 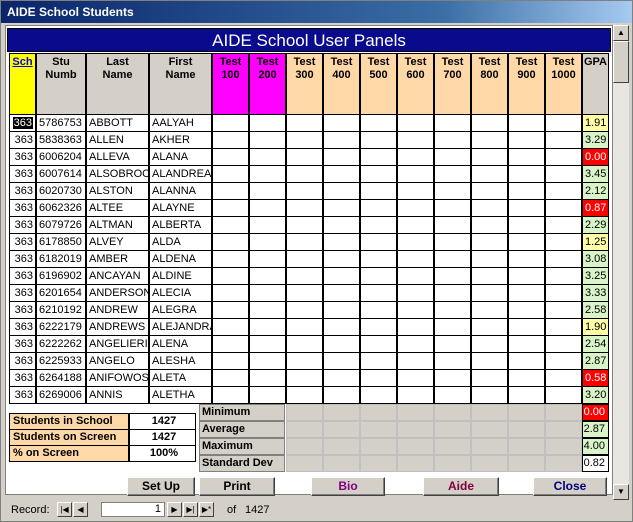 I want to click on cell-last: ANCAYAN, so click(x=117, y=276).